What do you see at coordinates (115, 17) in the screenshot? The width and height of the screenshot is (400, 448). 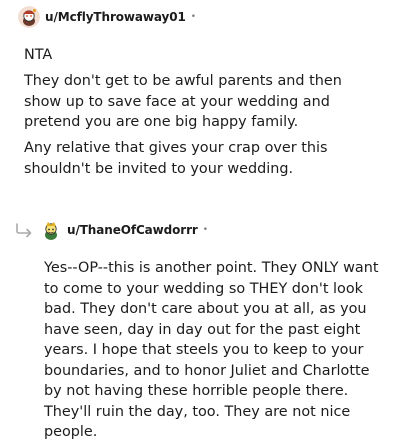 I see `comment-author: u/McflyThrowaway01` at bounding box center [115, 17].